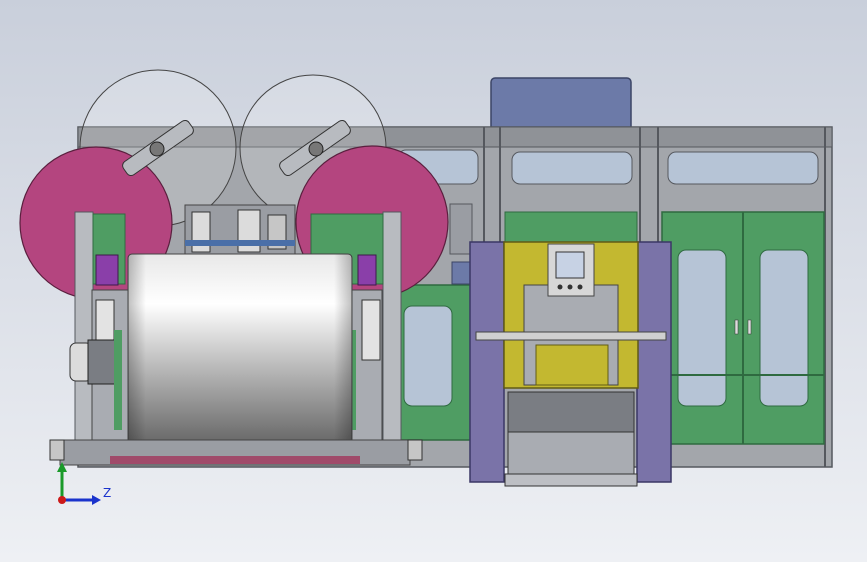 Image resolution: width=867 pixels, height=562 pixels. I want to click on press-lower-die, so click(571, 412).